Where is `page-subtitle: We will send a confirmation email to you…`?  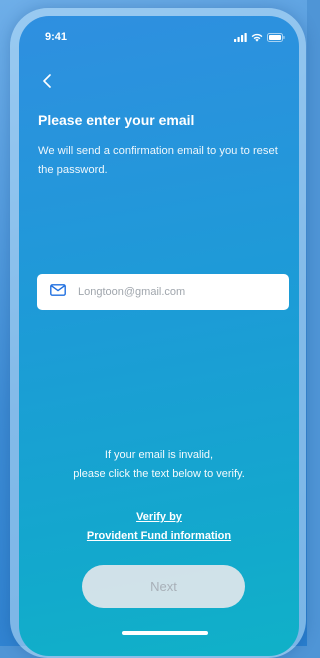
page-subtitle: We will send a confirmation email to you… is located at coordinates (158, 160).